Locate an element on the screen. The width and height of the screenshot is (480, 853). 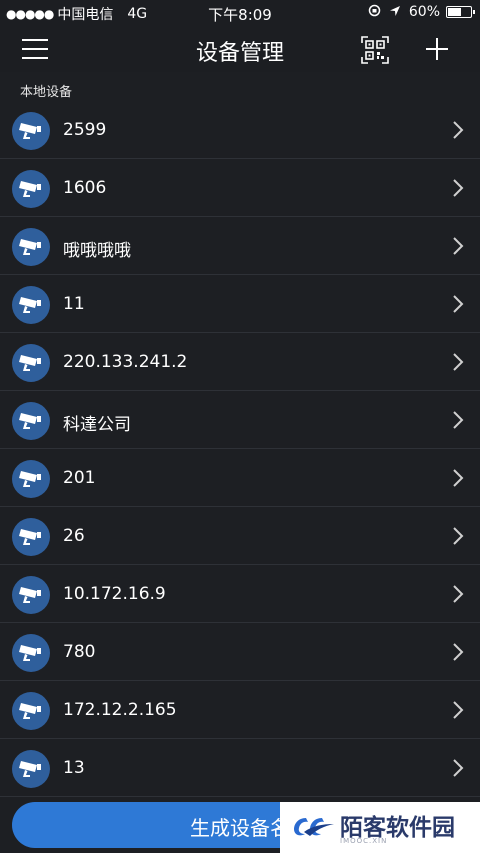
nav-bar: 设备管理 is located at coordinates (240, 49).